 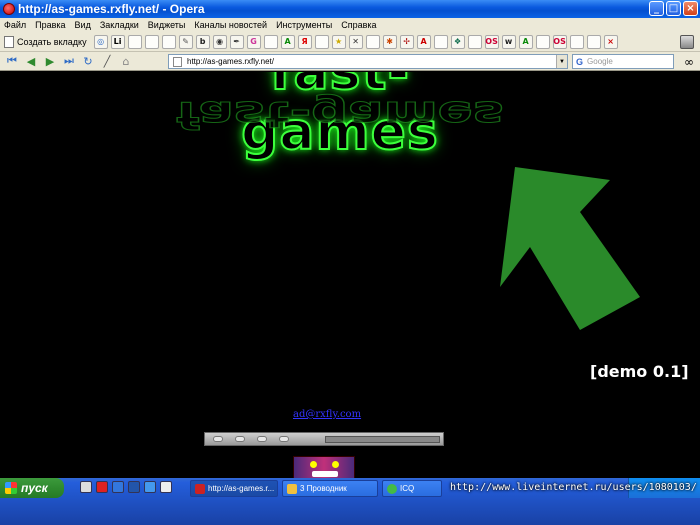 I want to click on menu-help: Справка, so click(x=358, y=25).